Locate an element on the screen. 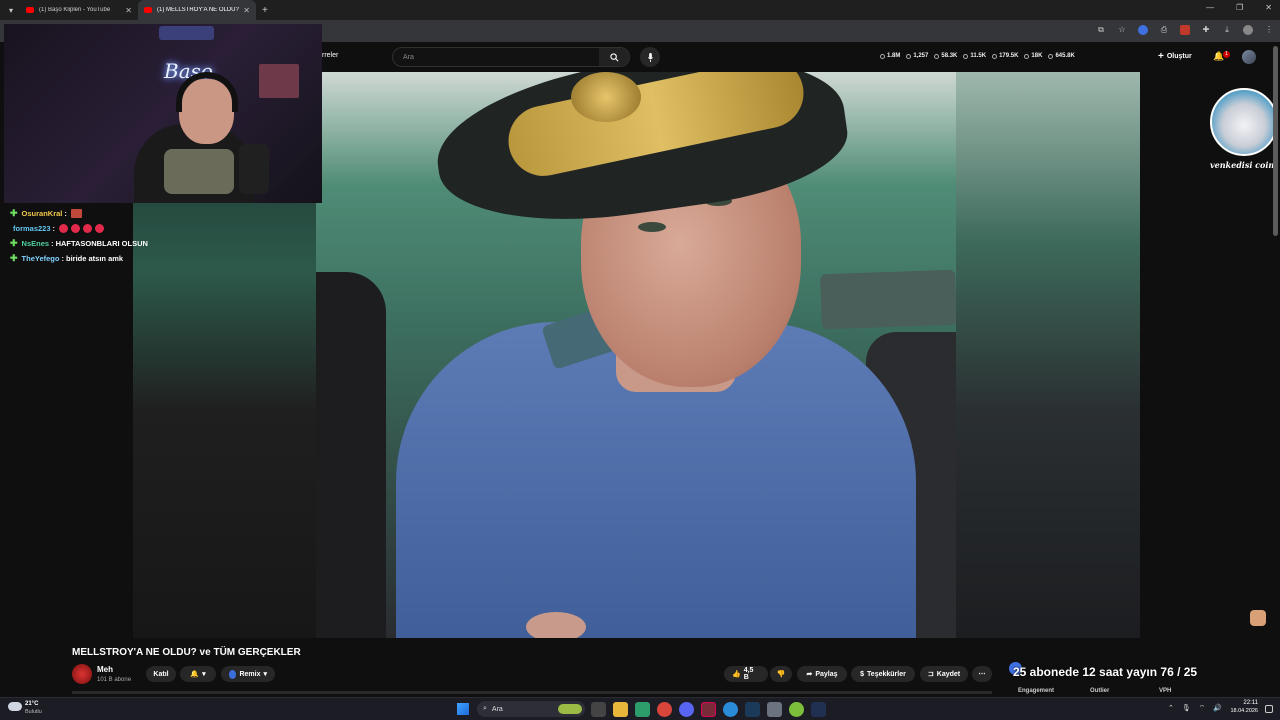 The width and height of the screenshot is (1280, 720). search-box: Ara is located at coordinates (511, 57).